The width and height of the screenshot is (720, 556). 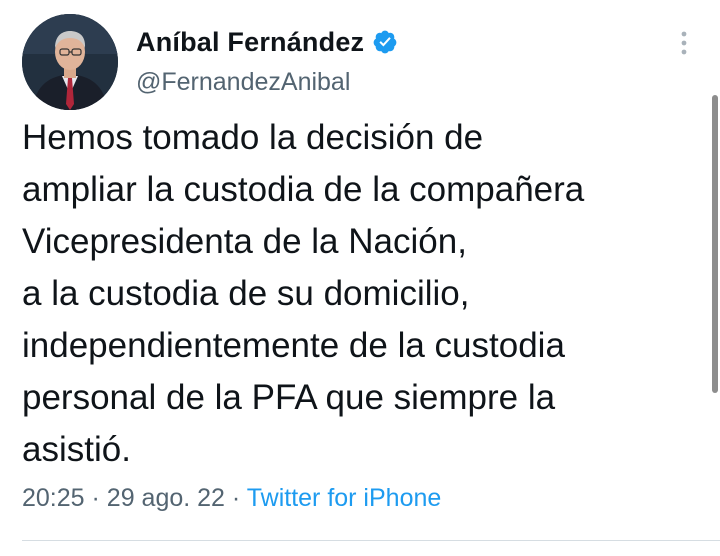 What do you see at coordinates (289, 397) in the screenshot?
I see `tweet-text-line: personal de la PFA que siempre la` at bounding box center [289, 397].